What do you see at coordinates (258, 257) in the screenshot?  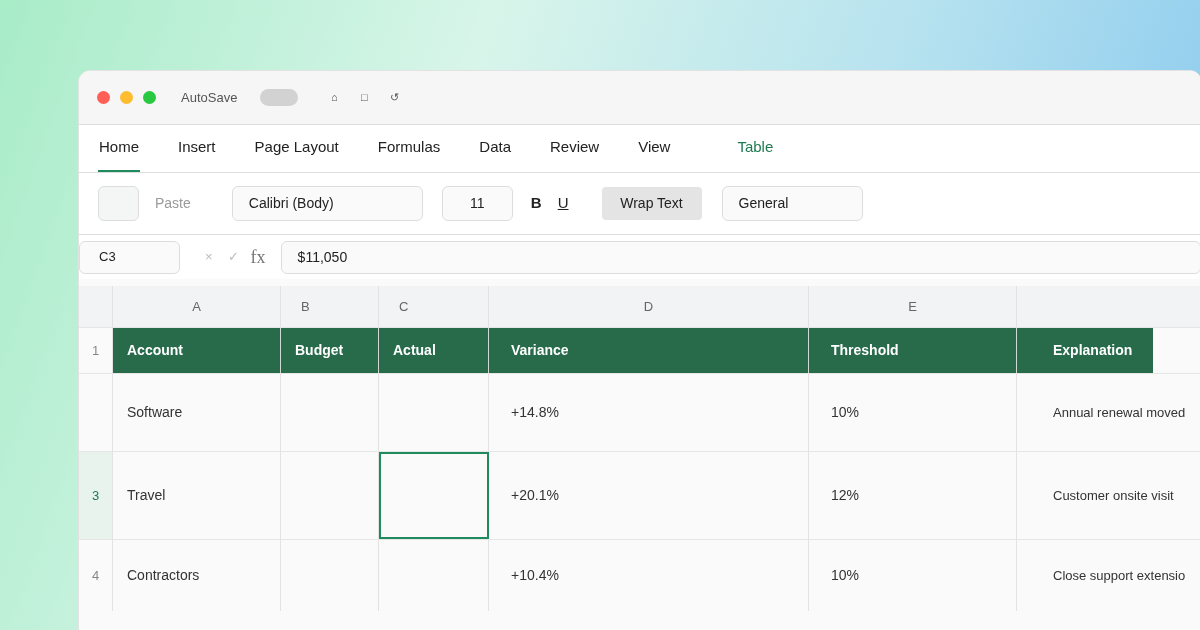 I see `function-button: fx` at bounding box center [258, 257].